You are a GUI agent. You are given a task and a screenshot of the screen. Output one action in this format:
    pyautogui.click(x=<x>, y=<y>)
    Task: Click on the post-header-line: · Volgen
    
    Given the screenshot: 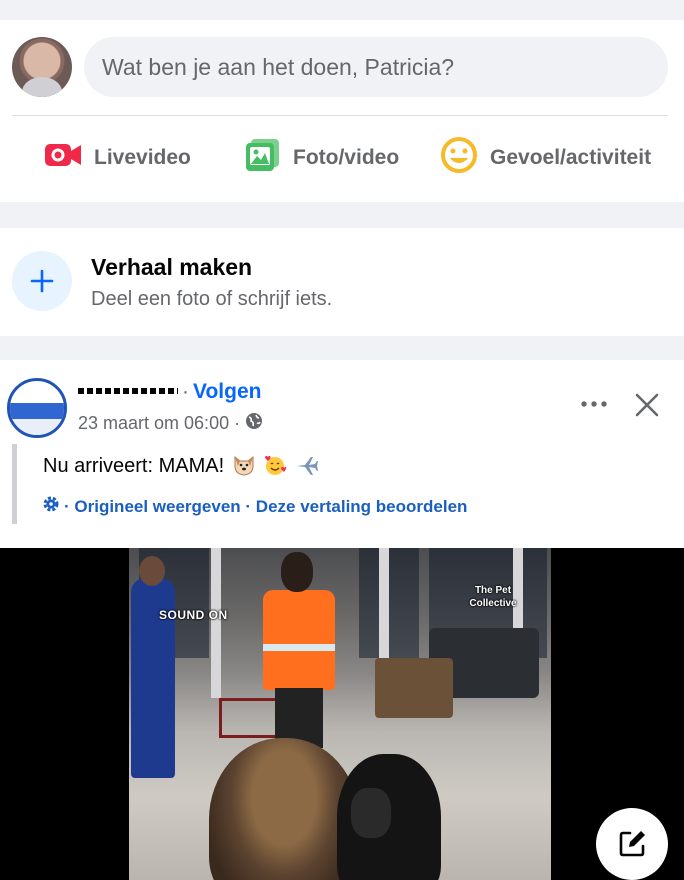 What is the action you would take?
    pyautogui.click(x=169, y=392)
    